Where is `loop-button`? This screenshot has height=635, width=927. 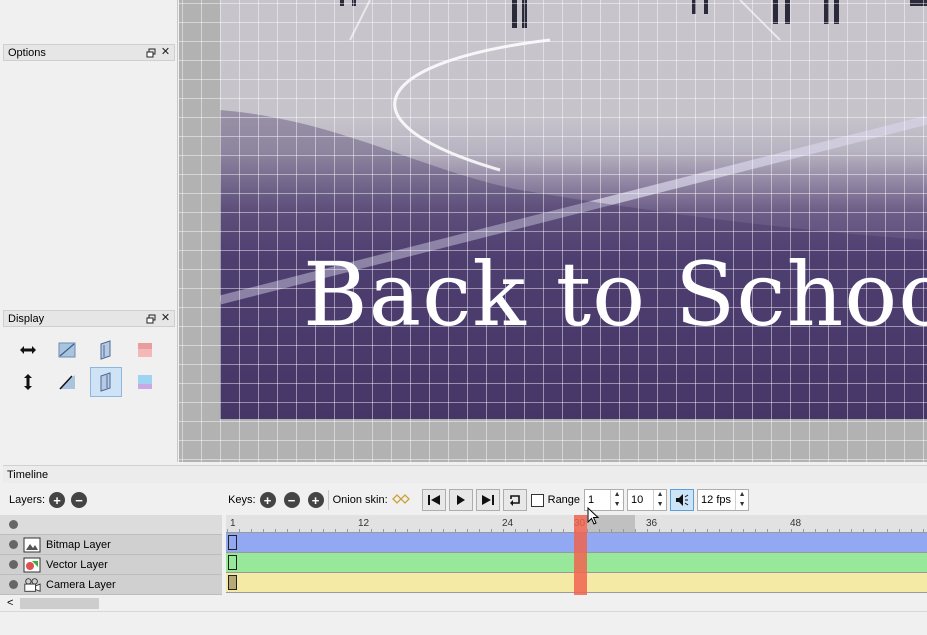 loop-button is located at coordinates (514, 500).